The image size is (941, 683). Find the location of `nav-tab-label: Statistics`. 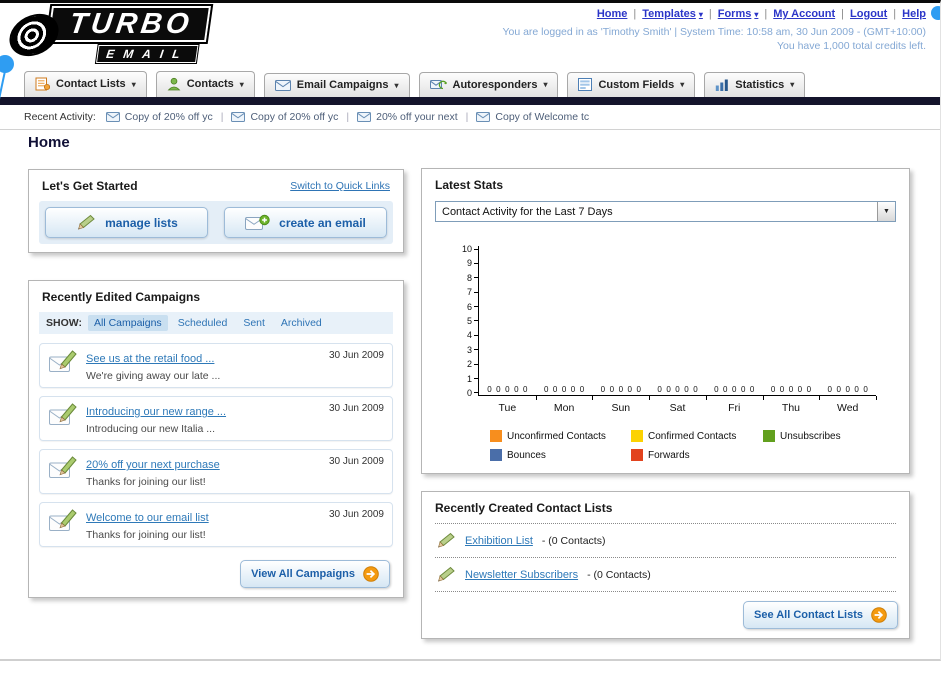

nav-tab-label: Statistics is located at coordinates (760, 84).